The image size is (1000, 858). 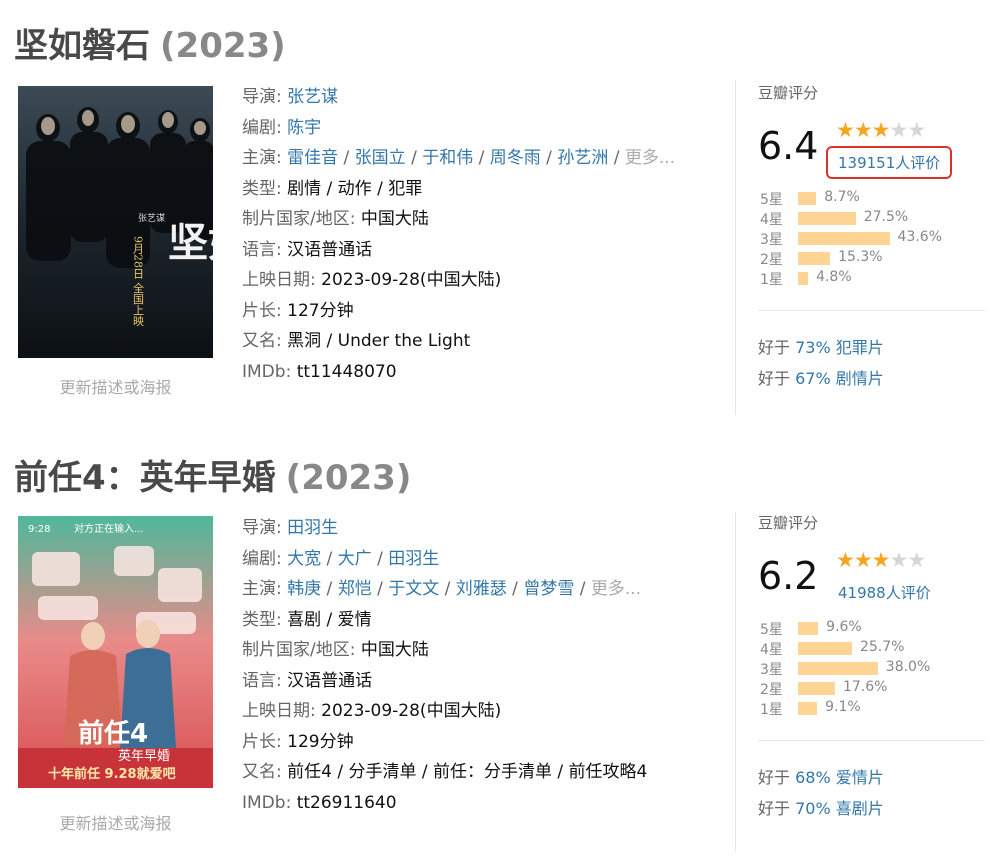 What do you see at coordinates (873, 708) in the screenshot?
I see `rating-bar-row: 1星 9.1%` at bounding box center [873, 708].